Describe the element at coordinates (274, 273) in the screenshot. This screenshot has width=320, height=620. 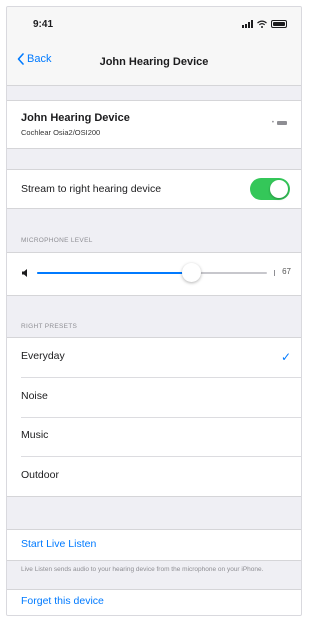
I see `slider-end-tick` at that location.